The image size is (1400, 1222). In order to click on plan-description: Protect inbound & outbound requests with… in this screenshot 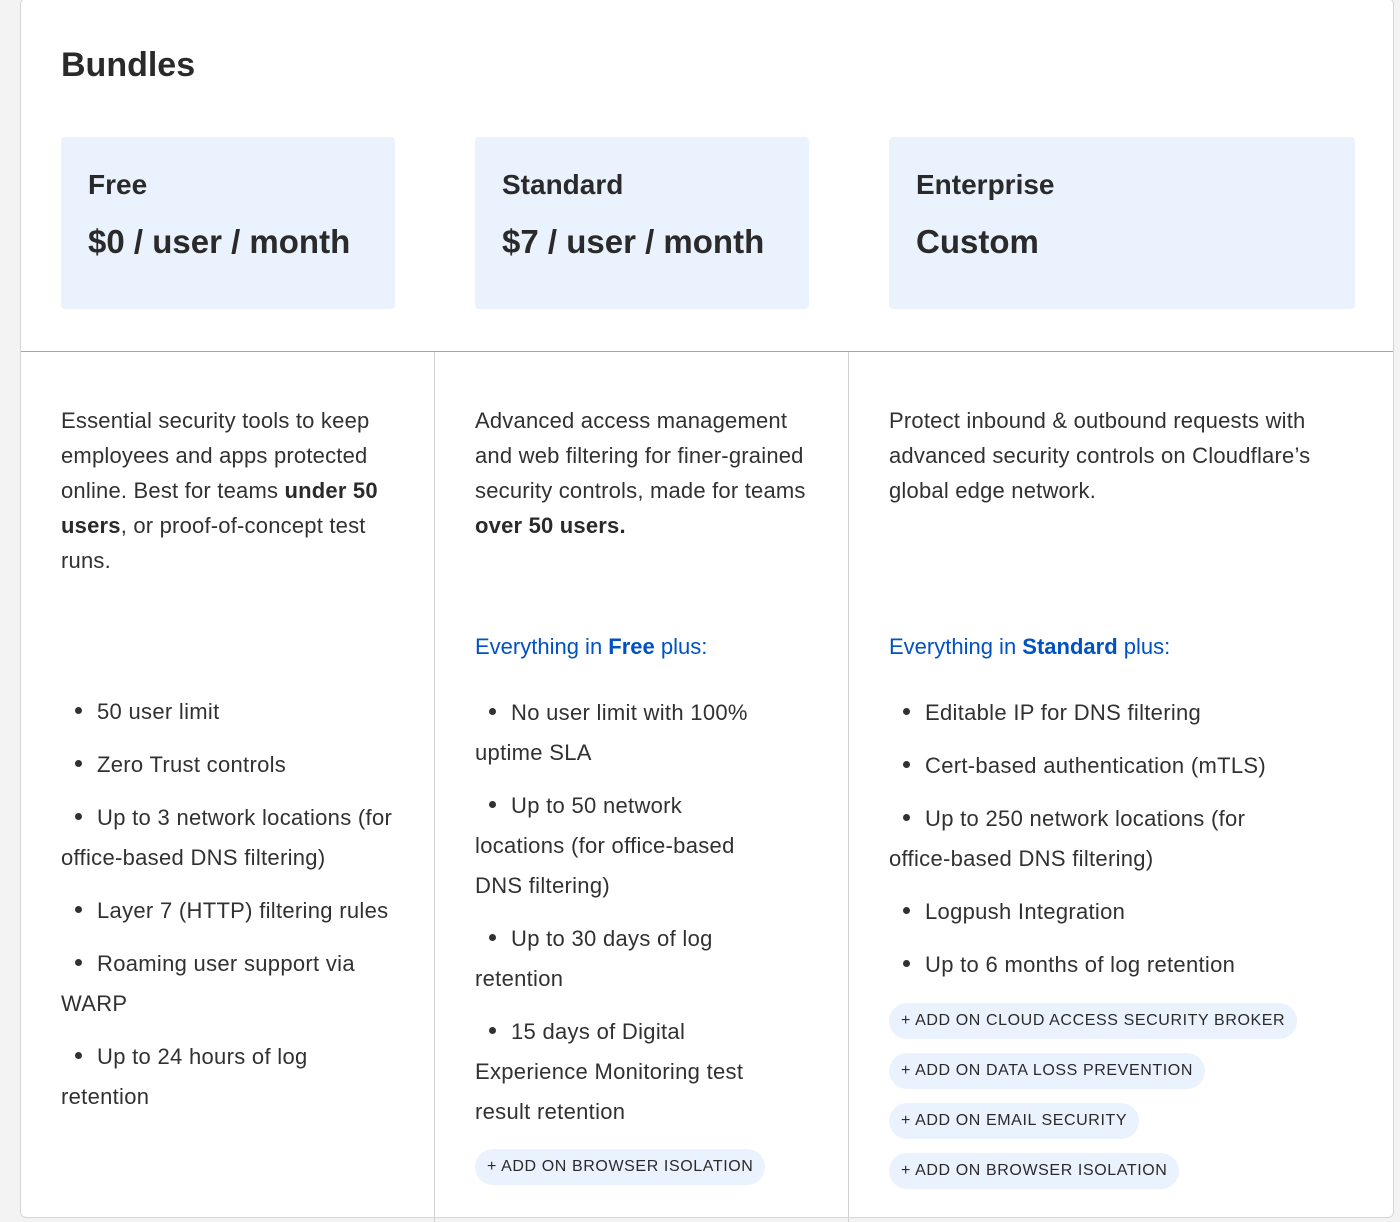, I will do `click(1100, 455)`.